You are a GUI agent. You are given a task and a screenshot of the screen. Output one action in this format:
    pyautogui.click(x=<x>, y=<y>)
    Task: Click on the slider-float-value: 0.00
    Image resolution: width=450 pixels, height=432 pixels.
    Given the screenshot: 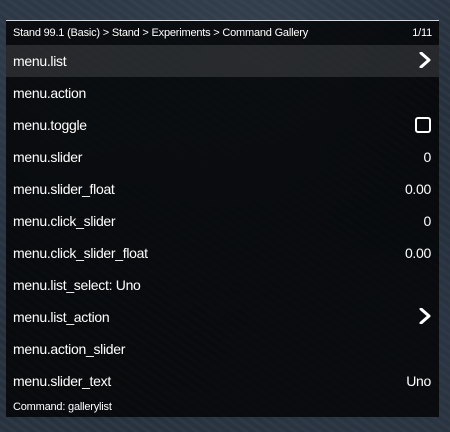 What is the action you would take?
    pyautogui.click(x=417, y=189)
    